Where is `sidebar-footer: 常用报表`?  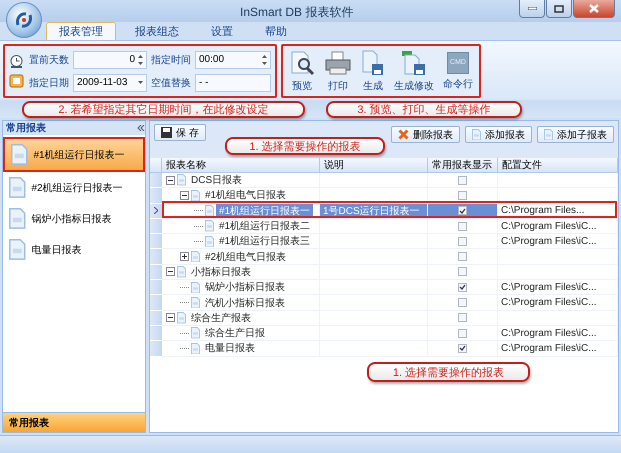 sidebar-footer: 常用报表 is located at coordinates (74, 422).